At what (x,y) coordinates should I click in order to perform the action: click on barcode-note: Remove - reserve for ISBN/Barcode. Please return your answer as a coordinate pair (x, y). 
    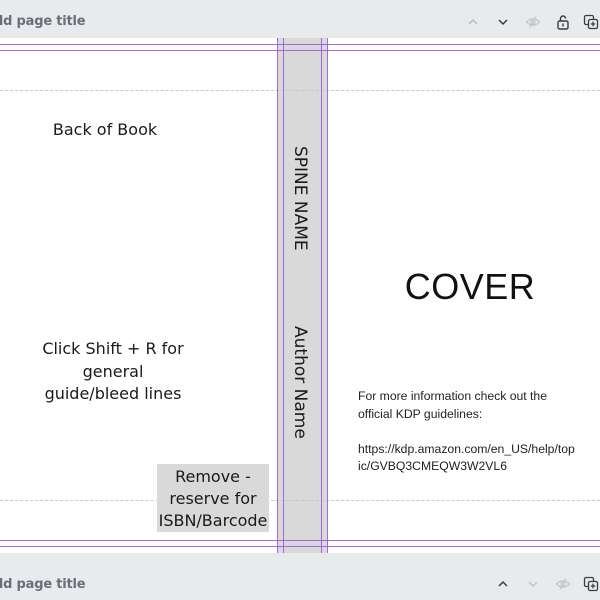
    Looking at the image, I should click on (213, 499).